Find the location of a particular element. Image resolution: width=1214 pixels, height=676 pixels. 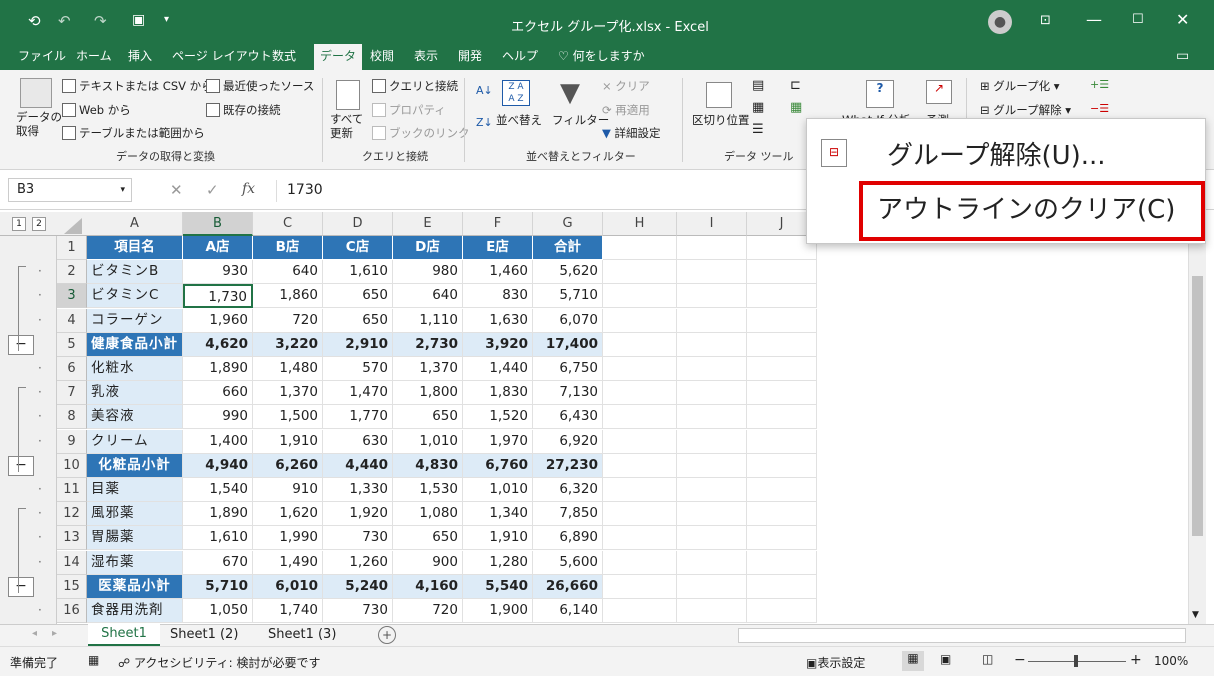

horizontal-scrollbar is located at coordinates (962, 635).